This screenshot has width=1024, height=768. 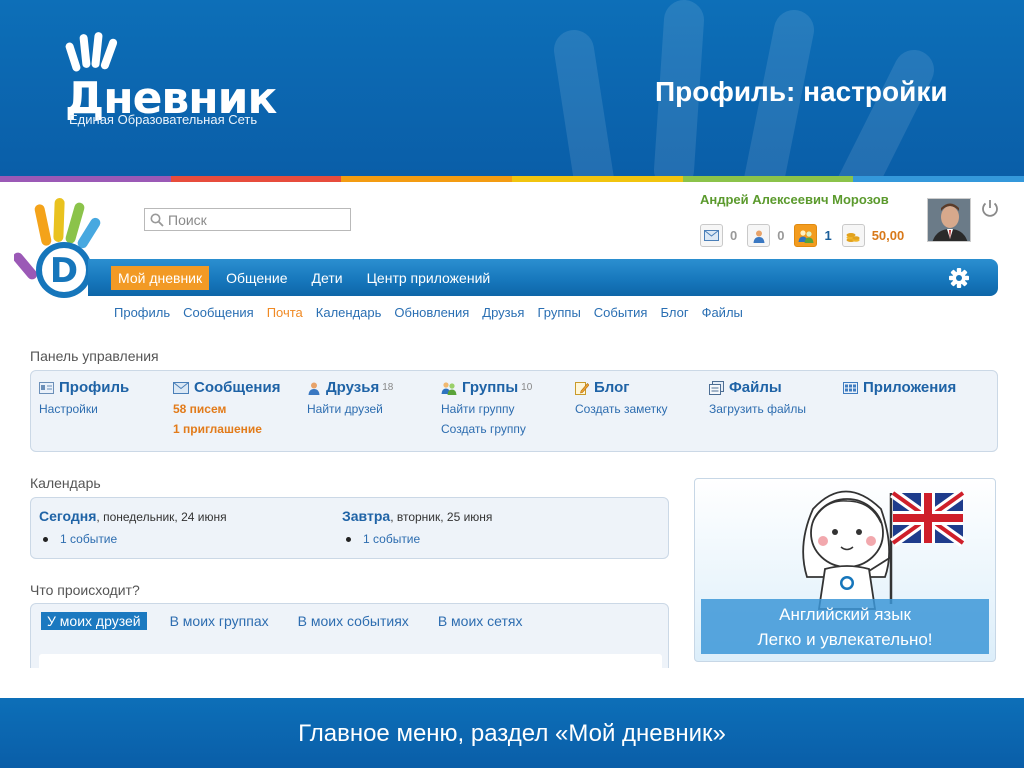 I want to click on promo-caption: Английский язык Легко и увлекательно!, so click(x=845, y=626).